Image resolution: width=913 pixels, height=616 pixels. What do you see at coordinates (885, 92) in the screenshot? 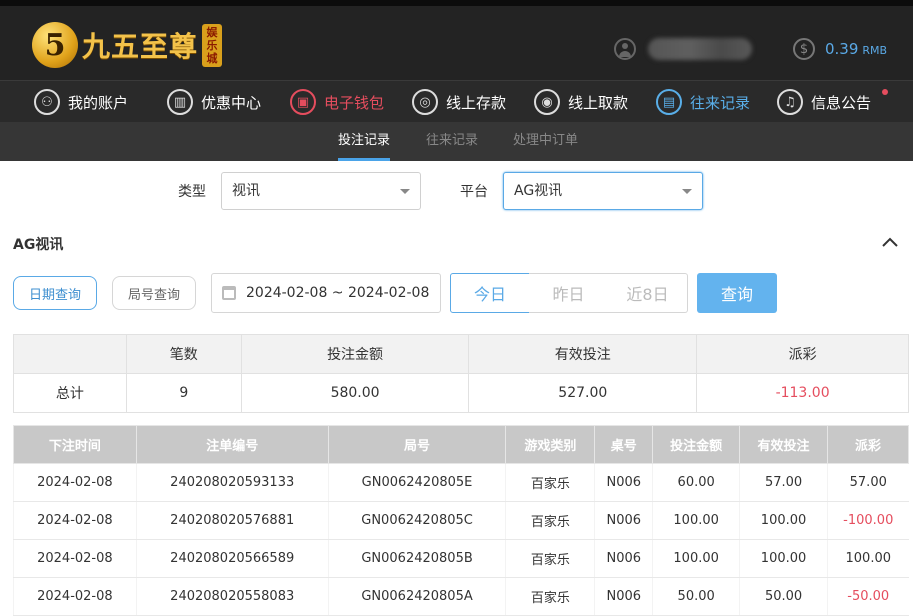
I see `notification-dot` at bounding box center [885, 92].